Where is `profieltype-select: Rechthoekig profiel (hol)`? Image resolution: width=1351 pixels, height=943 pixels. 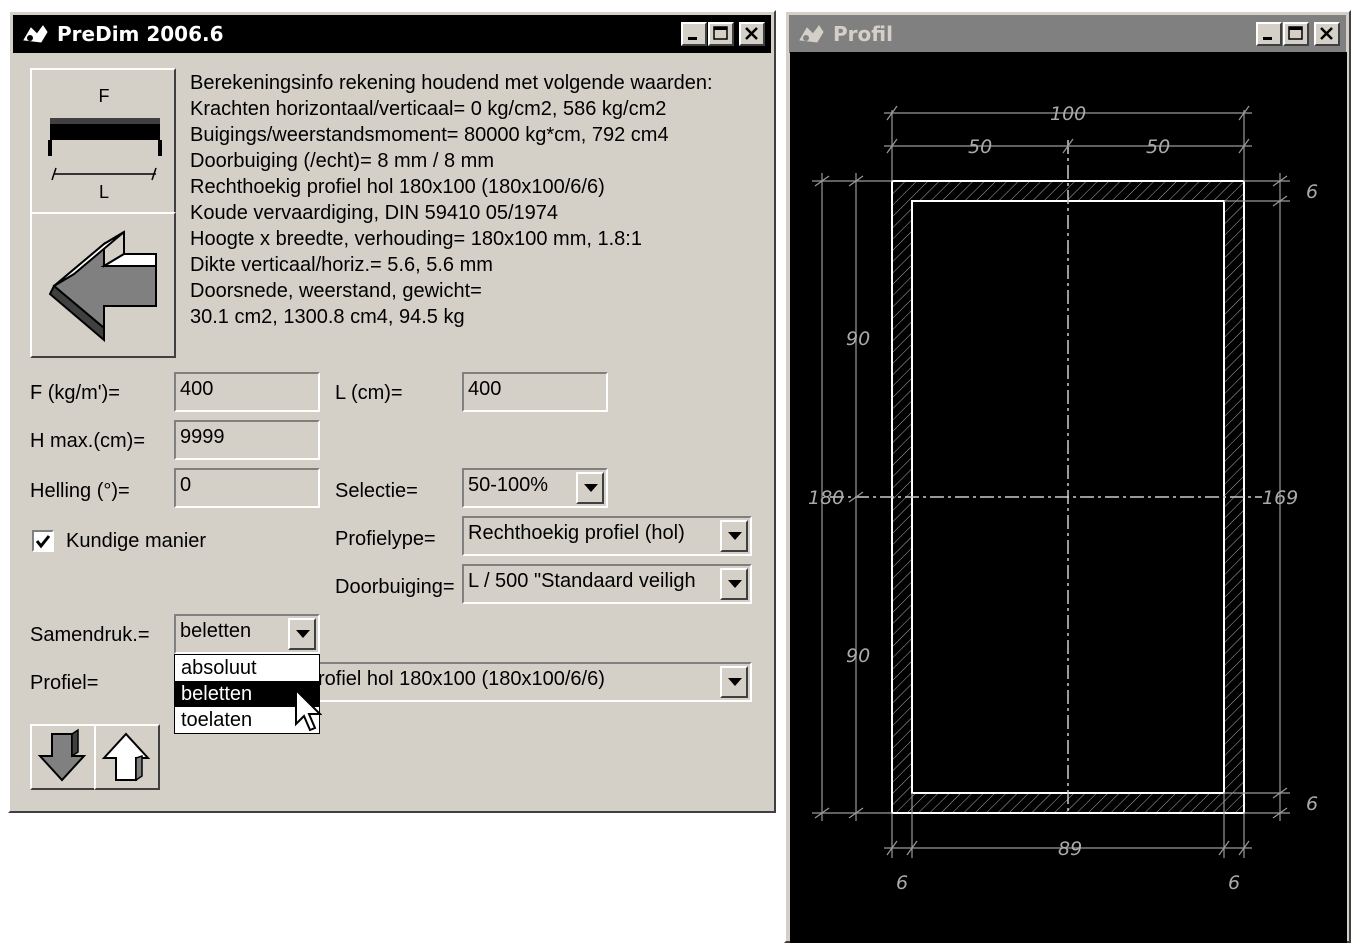 profieltype-select: Rechthoekig profiel (hol) is located at coordinates (607, 536).